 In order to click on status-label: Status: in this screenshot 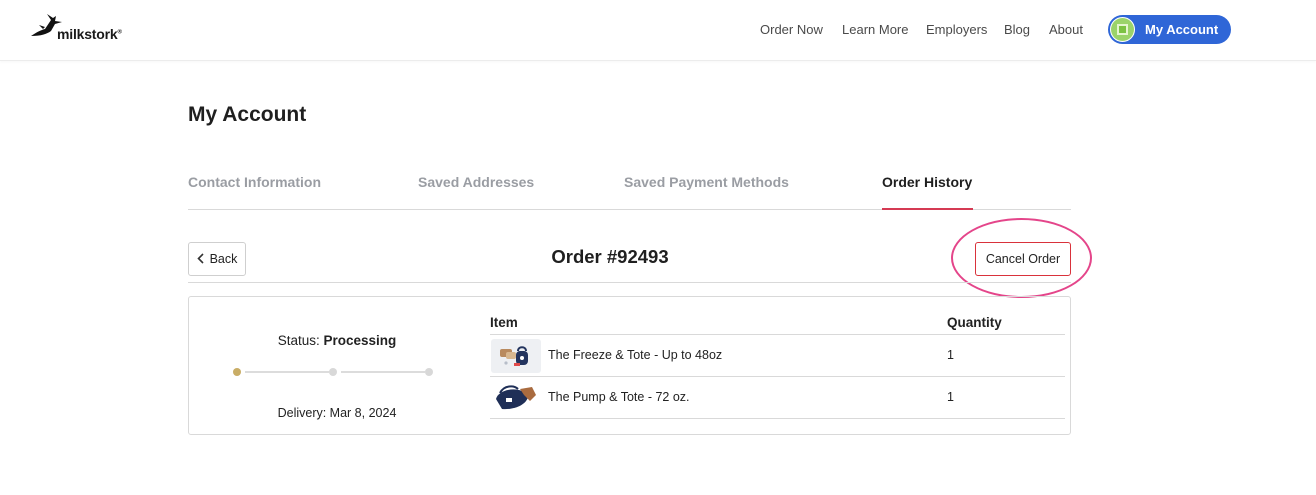, I will do `click(298, 340)`.